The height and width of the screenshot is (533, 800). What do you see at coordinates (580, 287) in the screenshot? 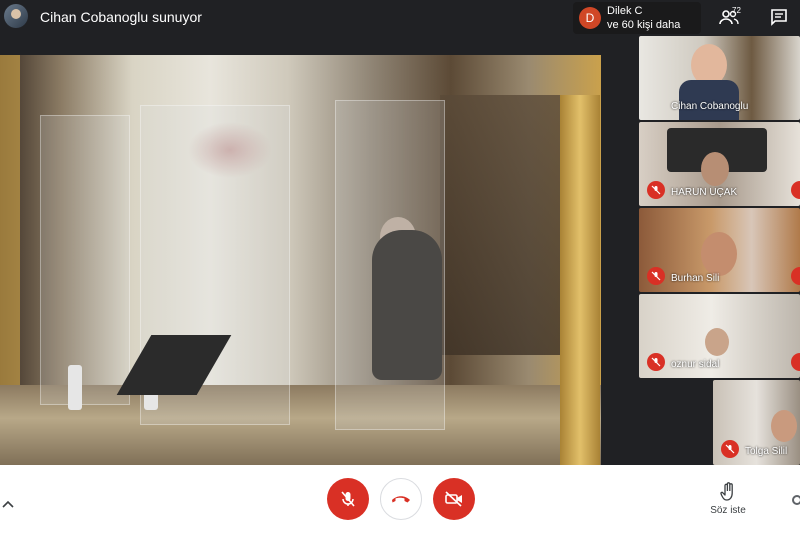
I see `scene-pillar` at bounding box center [580, 287].